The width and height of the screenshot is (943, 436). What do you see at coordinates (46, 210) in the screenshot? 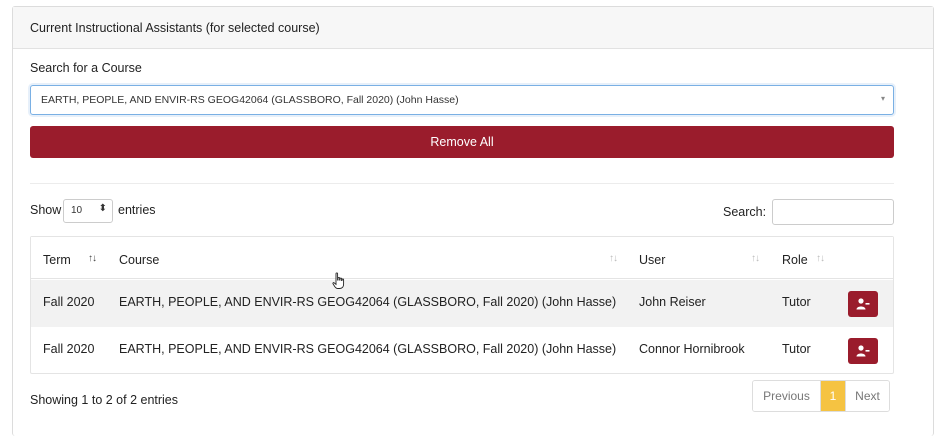
I see `show-label: Show` at bounding box center [46, 210].